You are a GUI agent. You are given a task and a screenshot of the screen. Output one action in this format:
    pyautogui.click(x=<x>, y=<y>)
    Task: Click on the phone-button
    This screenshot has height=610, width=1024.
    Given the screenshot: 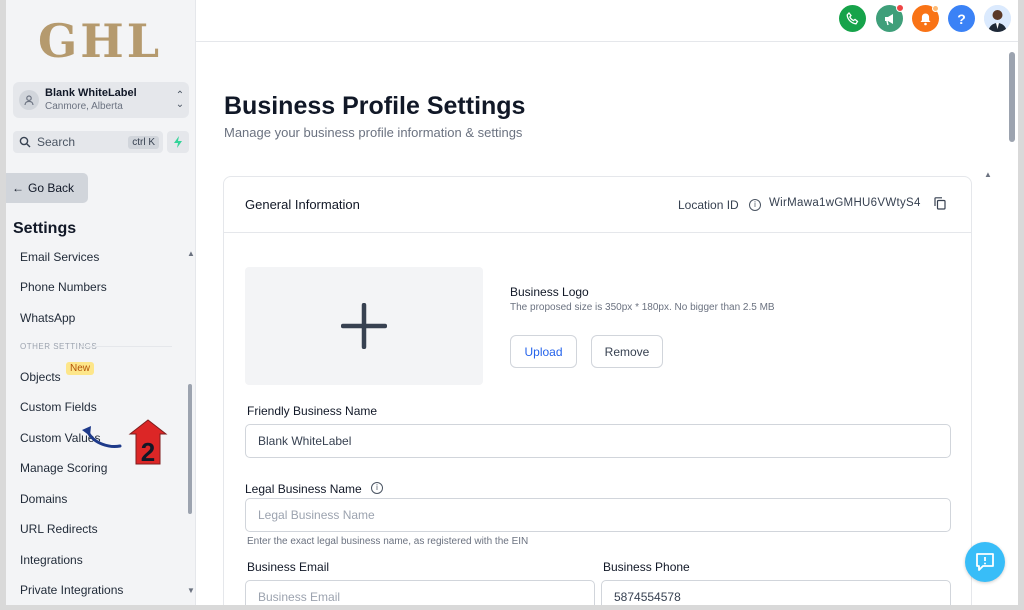 What is the action you would take?
    pyautogui.click(x=852, y=18)
    